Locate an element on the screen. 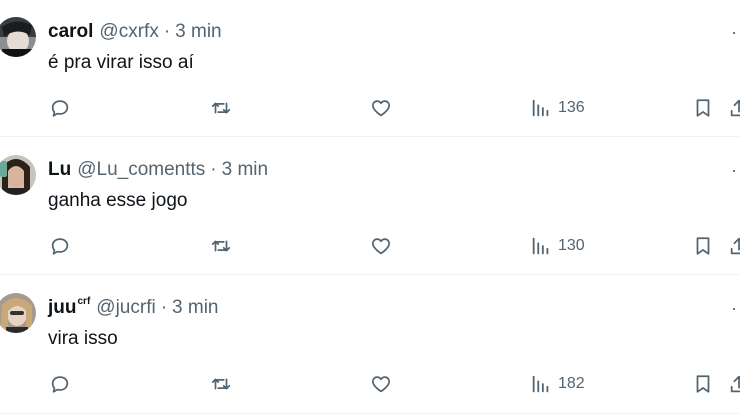 This screenshot has width=740, height=416. name-suffix: crf is located at coordinates (84, 301).